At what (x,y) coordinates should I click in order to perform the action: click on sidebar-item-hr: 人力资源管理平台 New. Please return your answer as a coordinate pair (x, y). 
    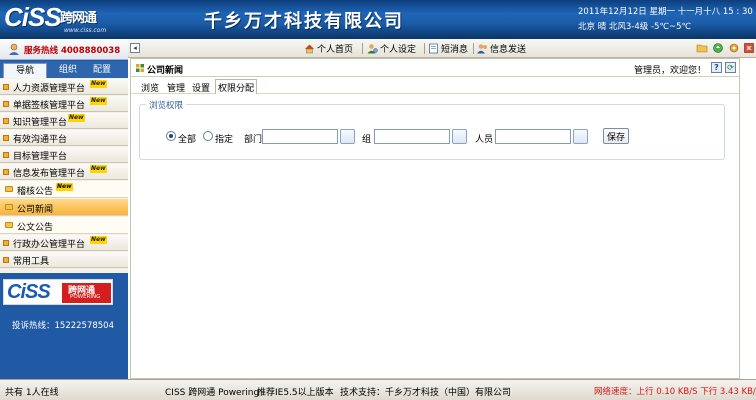
    Looking at the image, I should click on (64, 87).